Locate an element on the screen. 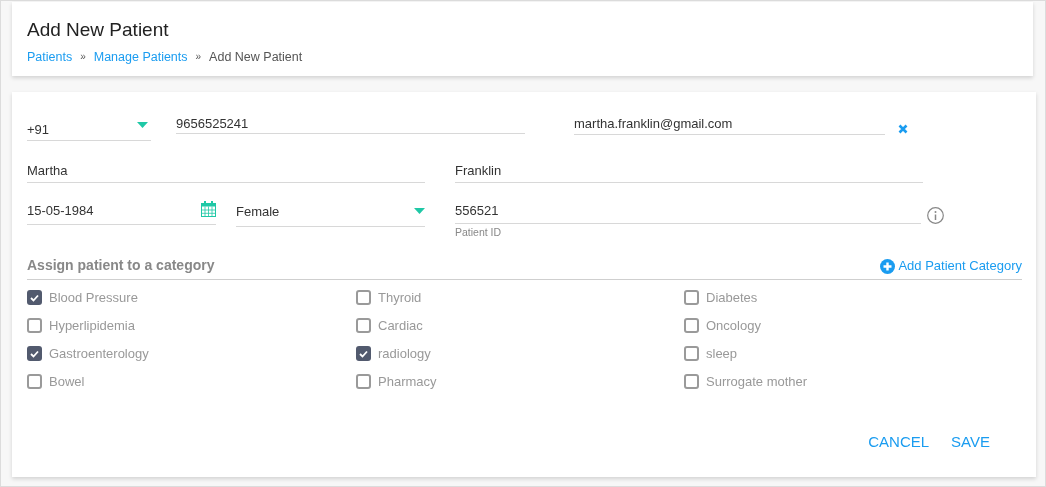 This screenshot has height=487, width=1046. checkbox-label: Oncology is located at coordinates (733, 326).